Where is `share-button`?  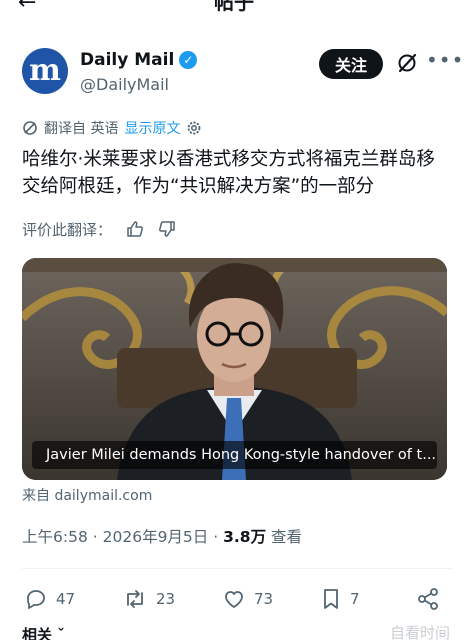 share-button is located at coordinates (428, 599).